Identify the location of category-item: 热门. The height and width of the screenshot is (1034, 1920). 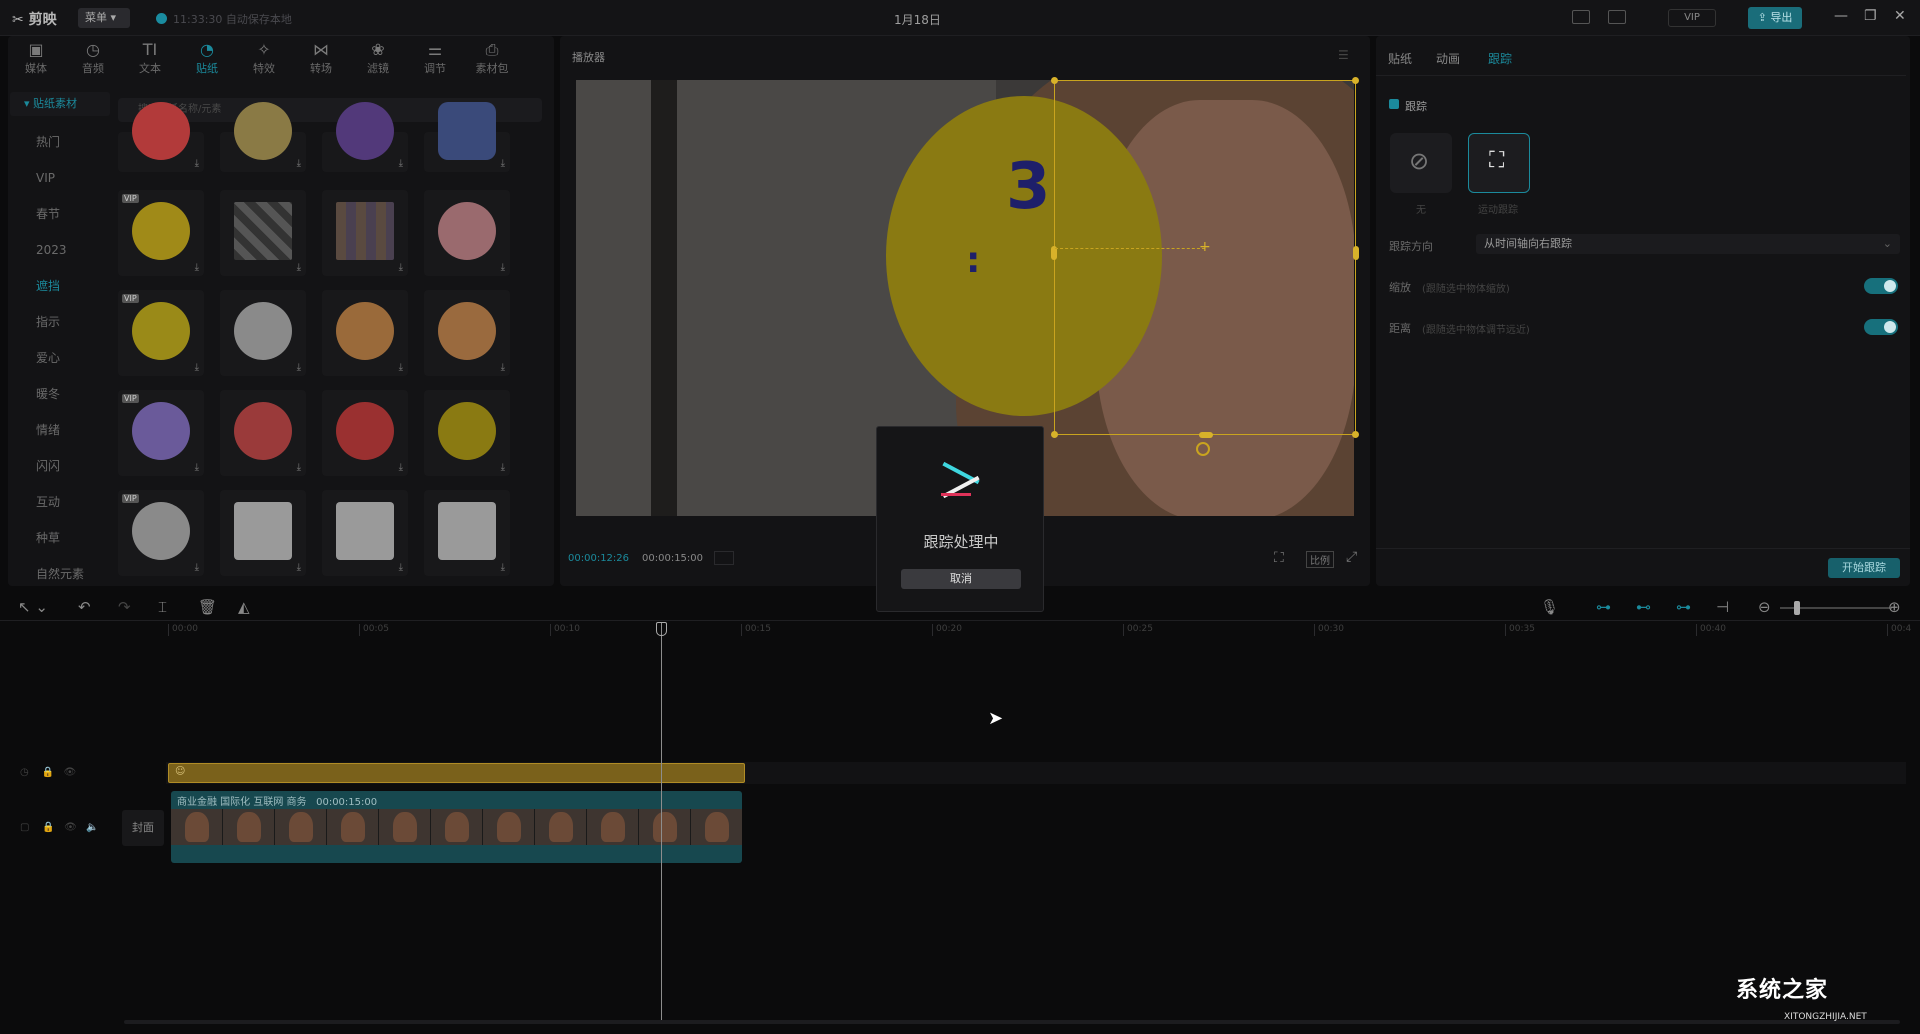
(60, 142).